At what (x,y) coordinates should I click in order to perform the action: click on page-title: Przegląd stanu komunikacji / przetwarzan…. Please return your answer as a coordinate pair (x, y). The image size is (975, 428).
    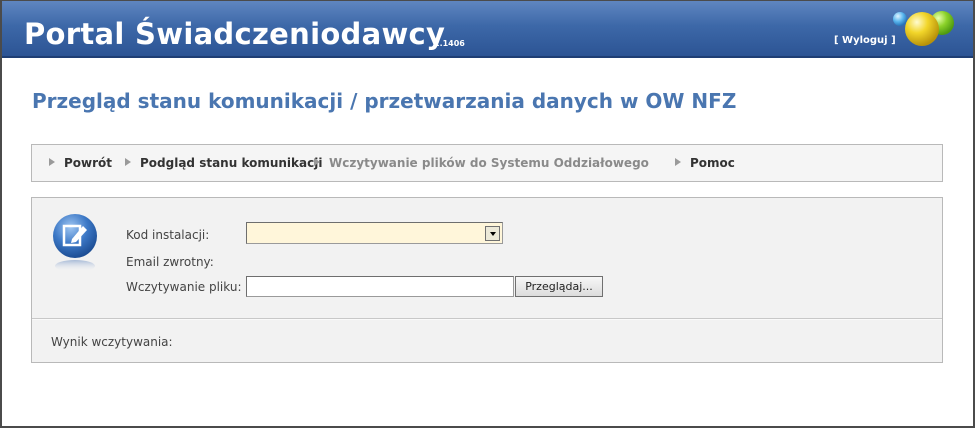
    Looking at the image, I should click on (384, 101).